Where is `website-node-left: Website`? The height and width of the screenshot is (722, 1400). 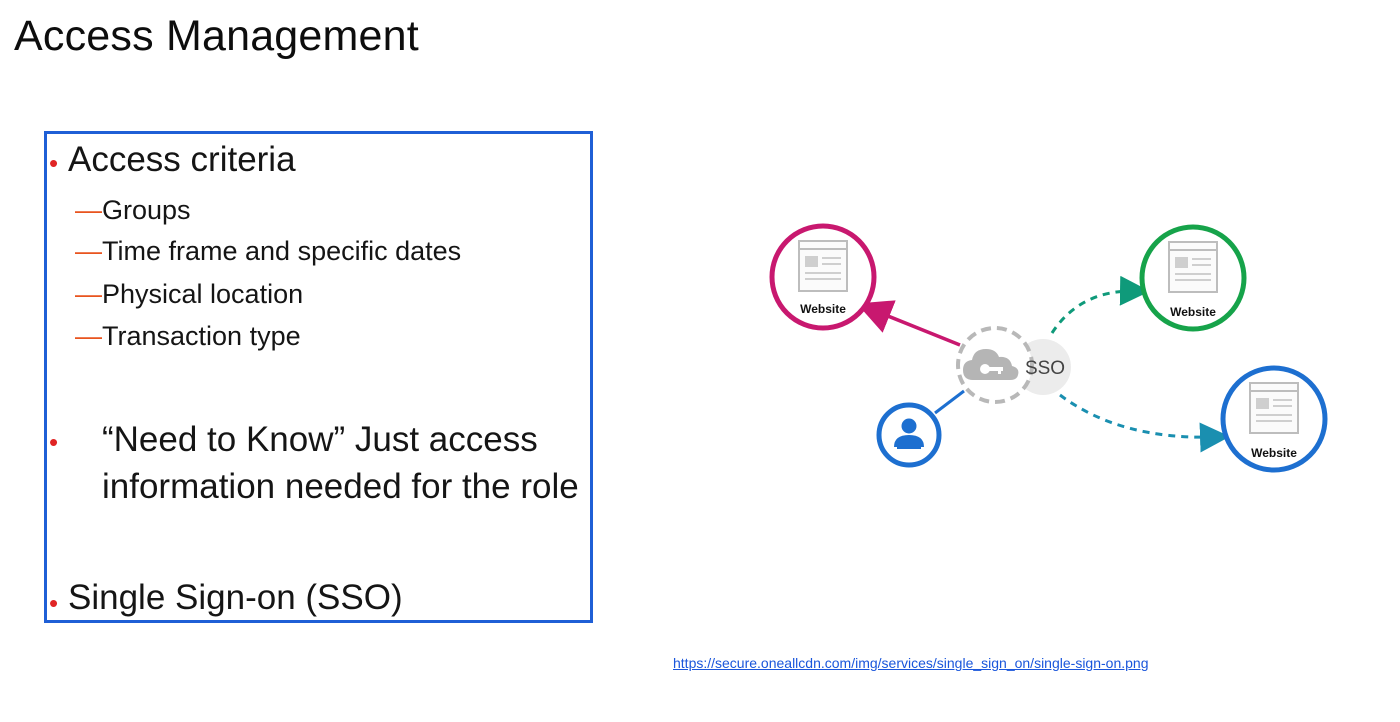 website-node-left: Website is located at coordinates (823, 277).